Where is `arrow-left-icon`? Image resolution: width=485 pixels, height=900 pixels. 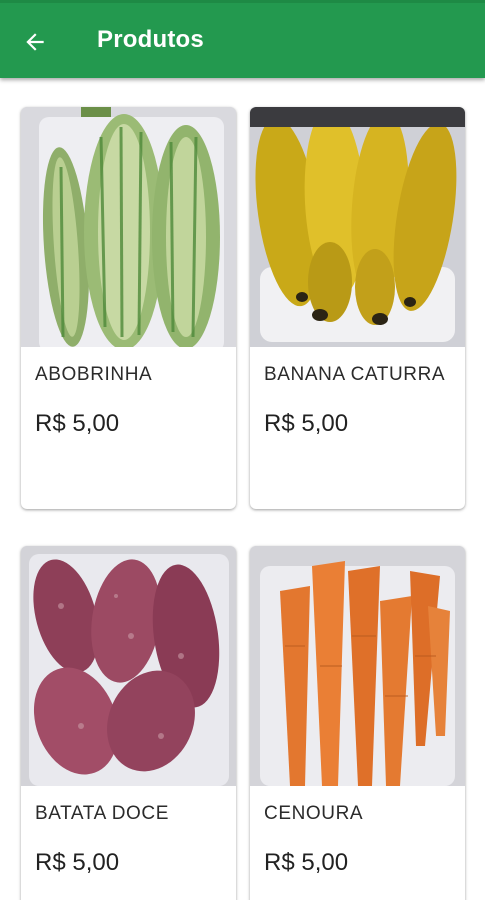 arrow-left-icon is located at coordinates (35, 42).